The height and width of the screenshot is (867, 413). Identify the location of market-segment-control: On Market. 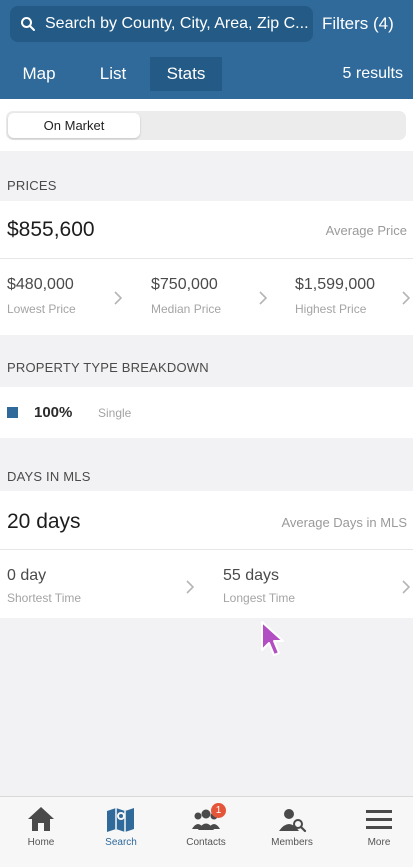
(206, 125).